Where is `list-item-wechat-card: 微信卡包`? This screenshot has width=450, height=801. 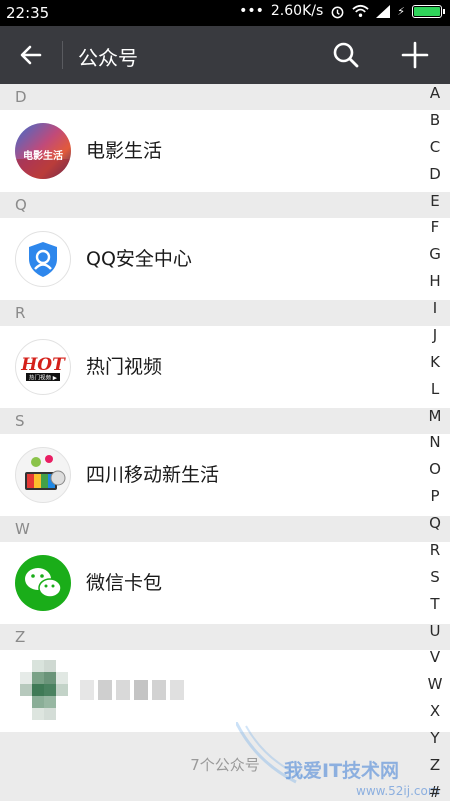 list-item-wechat-card: 微信卡包 is located at coordinates (225, 583).